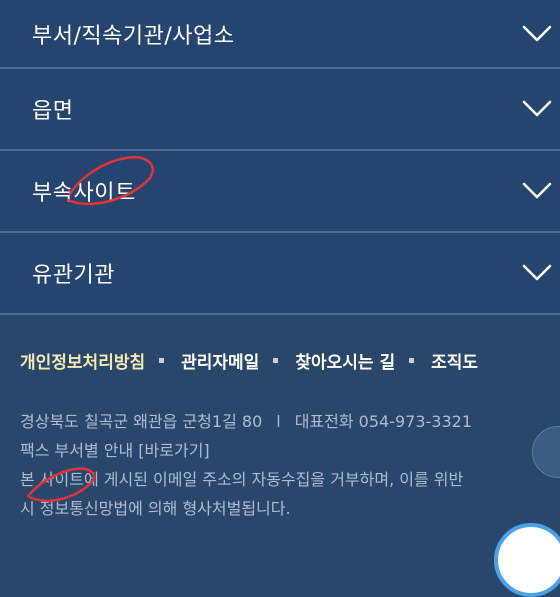 The width and height of the screenshot is (560, 597). Describe the element at coordinates (133, 36) in the screenshot. I see `accordion-label: 부서/직속기관/사업소` at that location.